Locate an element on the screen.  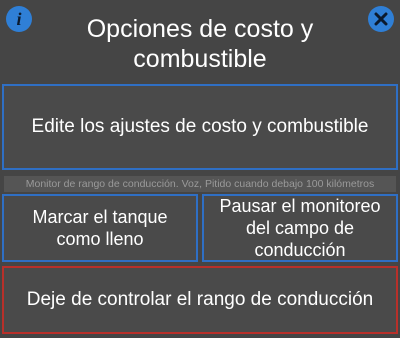
mark-tank-full-label: Marcar el tanque como lleno is located at coordinates (100, 228).